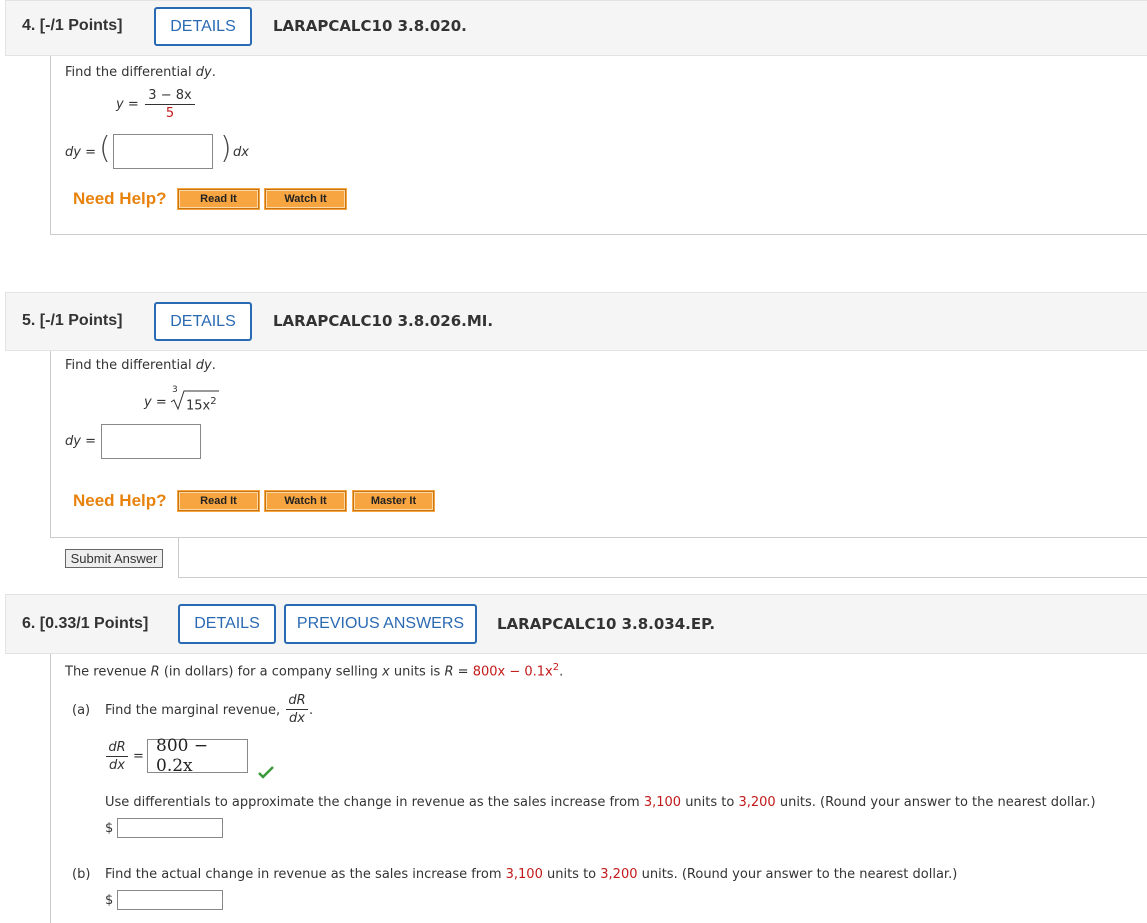 The height and width of the screenshot is (923, 1147). Describe the element at coordinates (311, 710) in the screenshot. I see `q6-part-a-period: .` at that location.